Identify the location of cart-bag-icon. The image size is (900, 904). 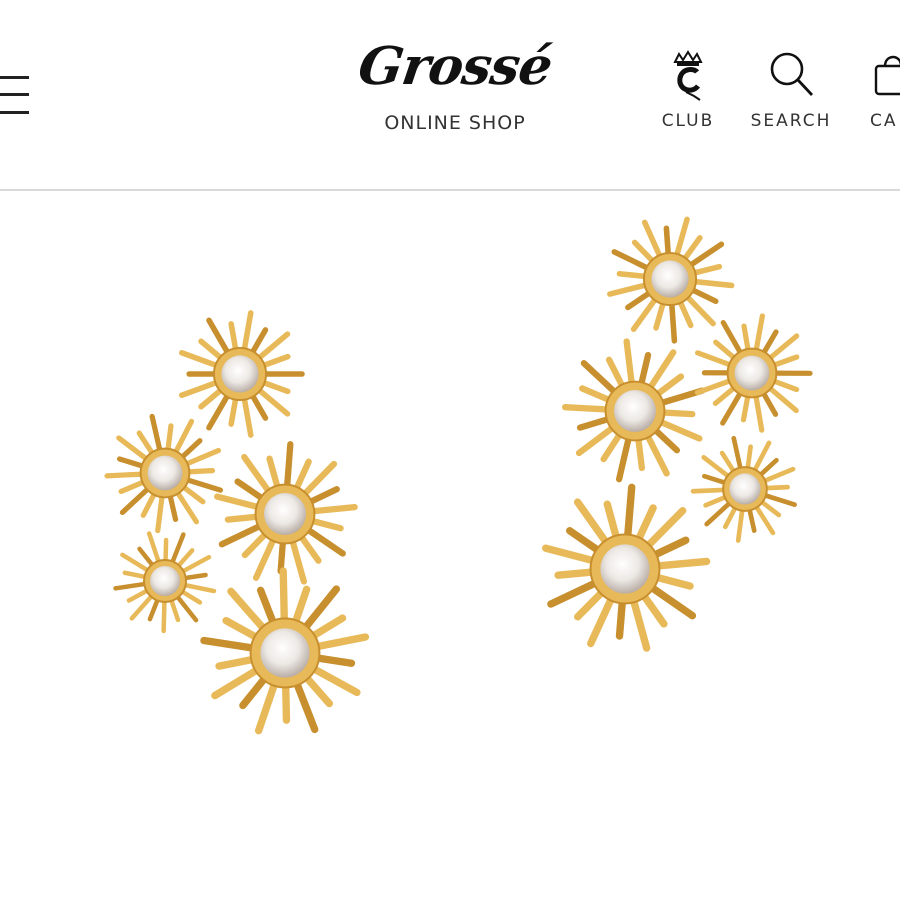
(887, 74).